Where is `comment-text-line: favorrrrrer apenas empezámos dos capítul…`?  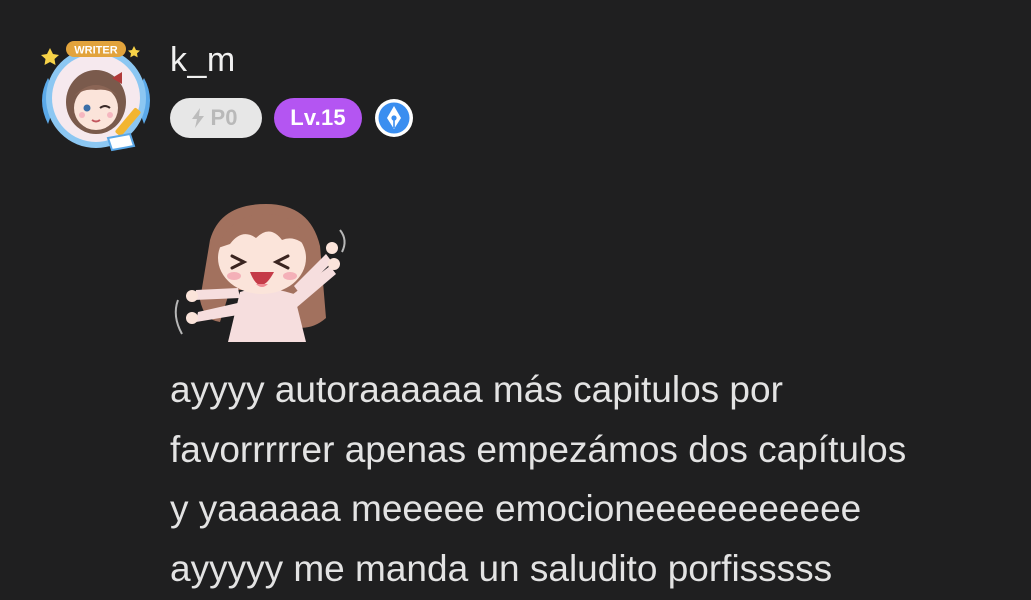
comment-text-line: favorrrrrer apenas empezámos dos capítul… is located at coordinates (538, 449).